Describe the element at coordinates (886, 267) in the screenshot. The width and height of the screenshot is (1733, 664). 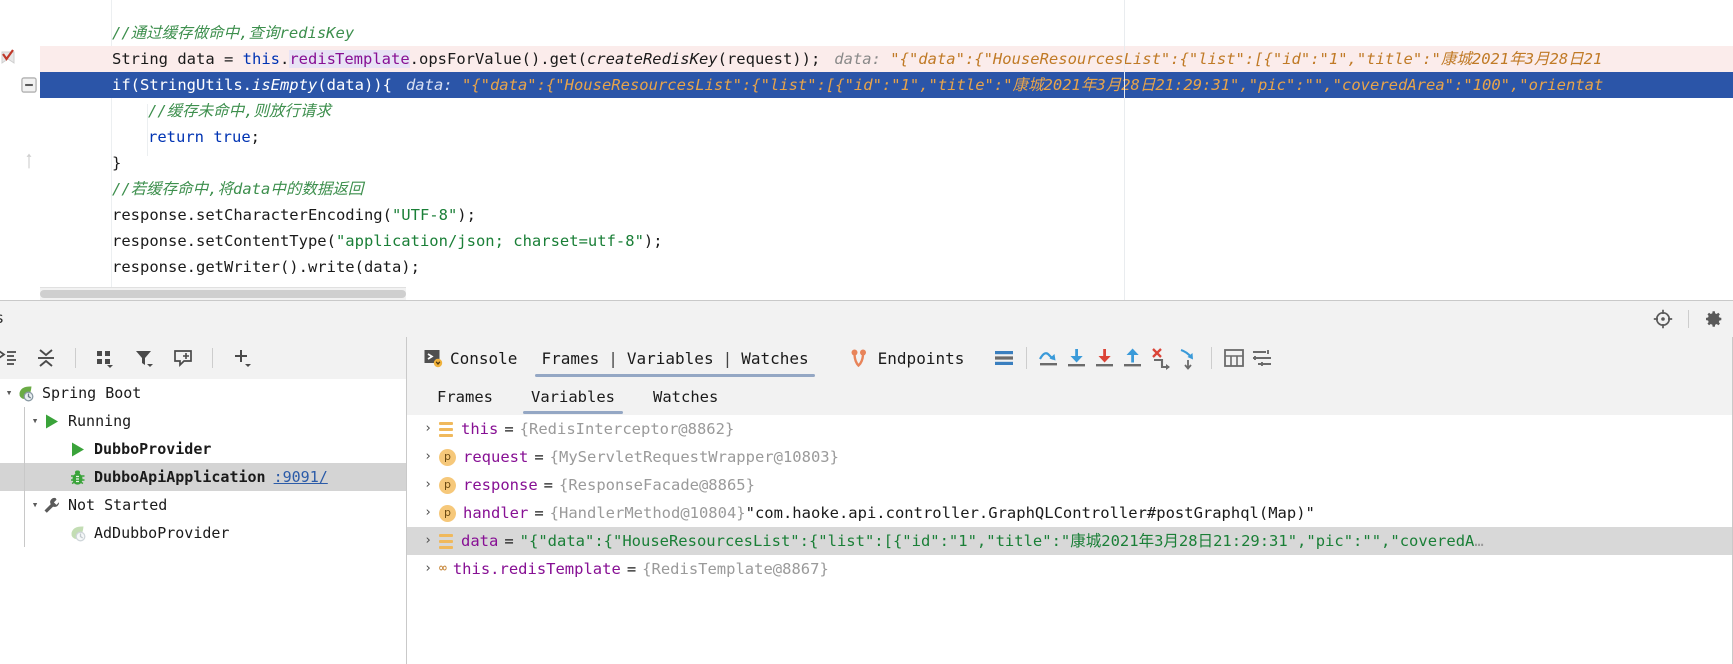
I see `line-get-writer-write: response.getWriter().write(data);` at that location.